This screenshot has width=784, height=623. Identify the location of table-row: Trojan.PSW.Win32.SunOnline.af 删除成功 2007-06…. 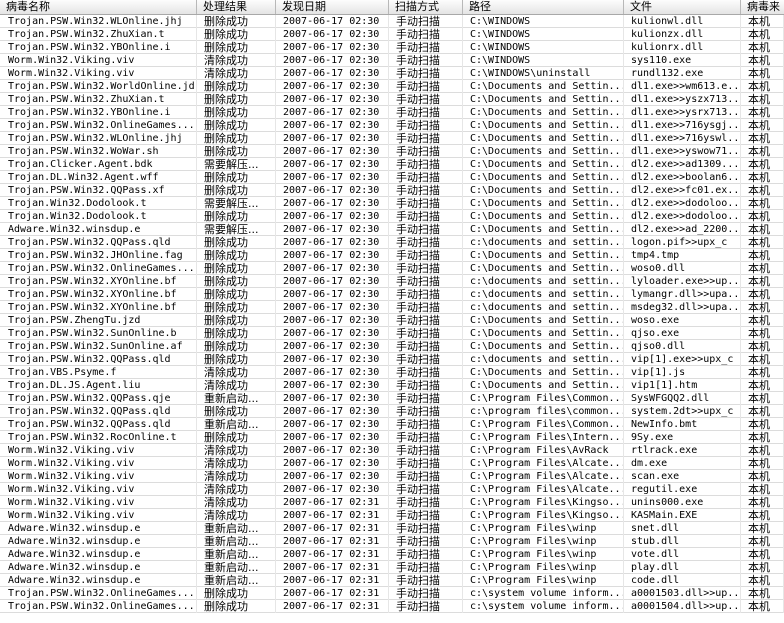
(392, 346).